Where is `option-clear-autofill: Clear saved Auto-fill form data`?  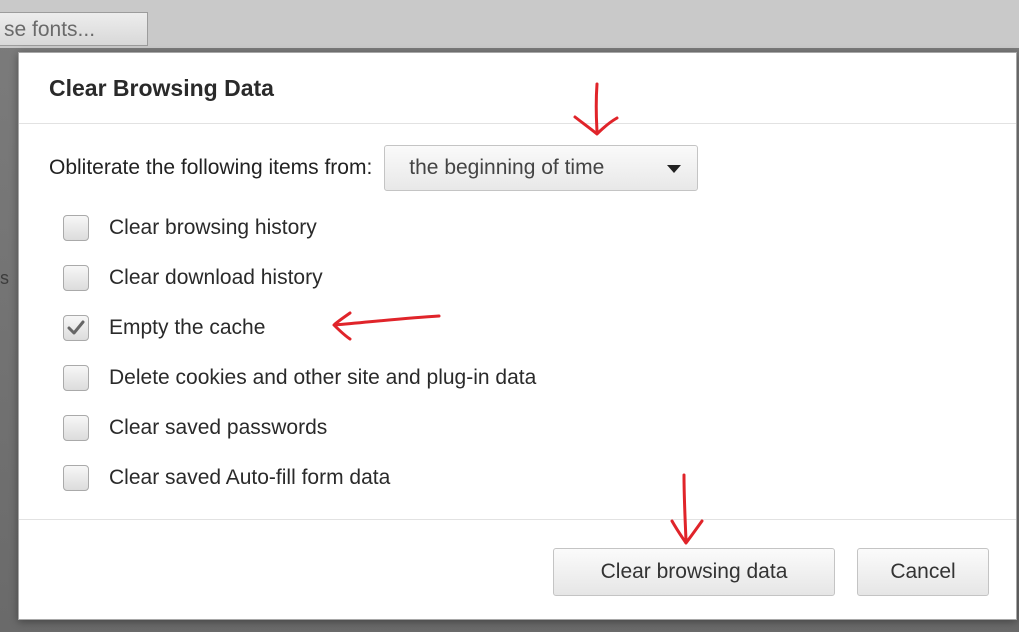
option-clear-autofill: Clear saved Auto-fill form data is located at coordinates (299, 478).